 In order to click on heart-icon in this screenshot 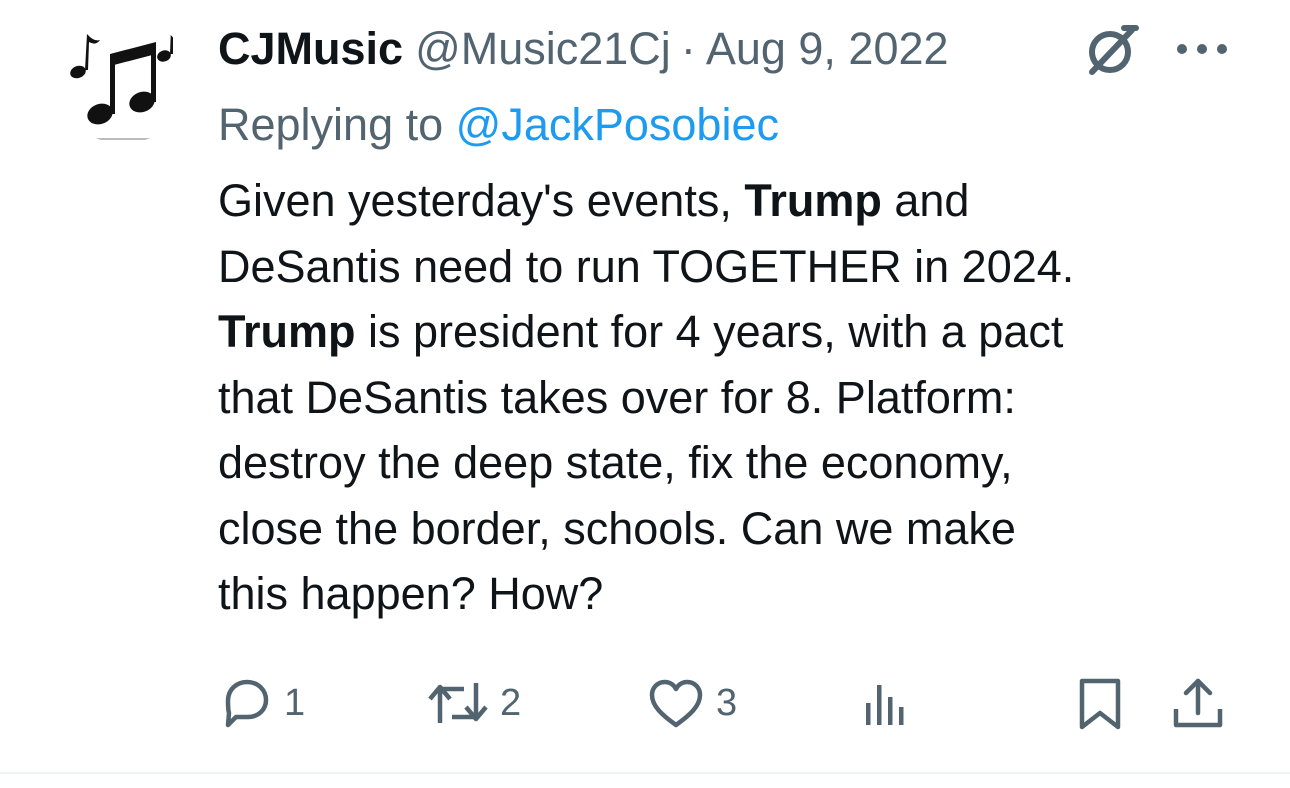, I will do `click(676, 703)`.